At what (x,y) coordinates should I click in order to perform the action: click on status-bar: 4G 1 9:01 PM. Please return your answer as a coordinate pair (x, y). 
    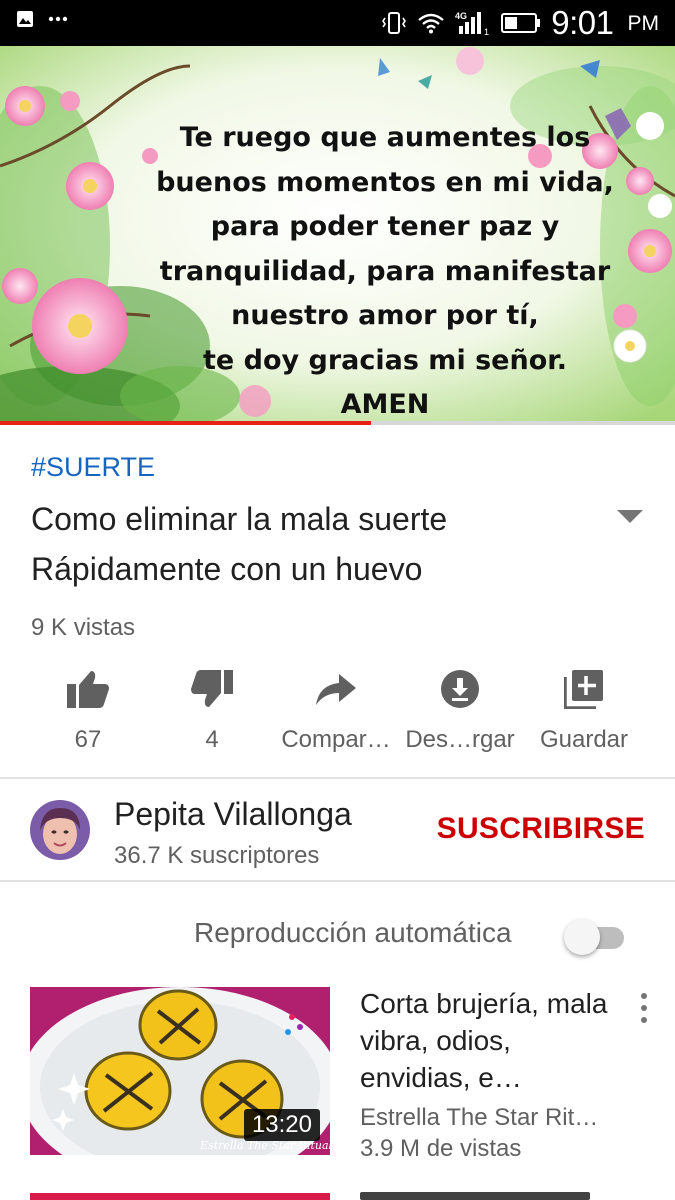
    Looking at the image, I should click on (337, 23).